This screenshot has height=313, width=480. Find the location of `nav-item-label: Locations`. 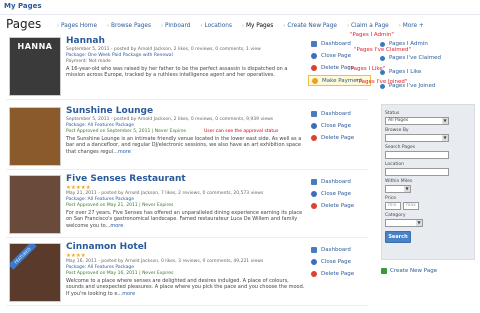

nav-item-label: Locations is located at coordinates (218, 26).